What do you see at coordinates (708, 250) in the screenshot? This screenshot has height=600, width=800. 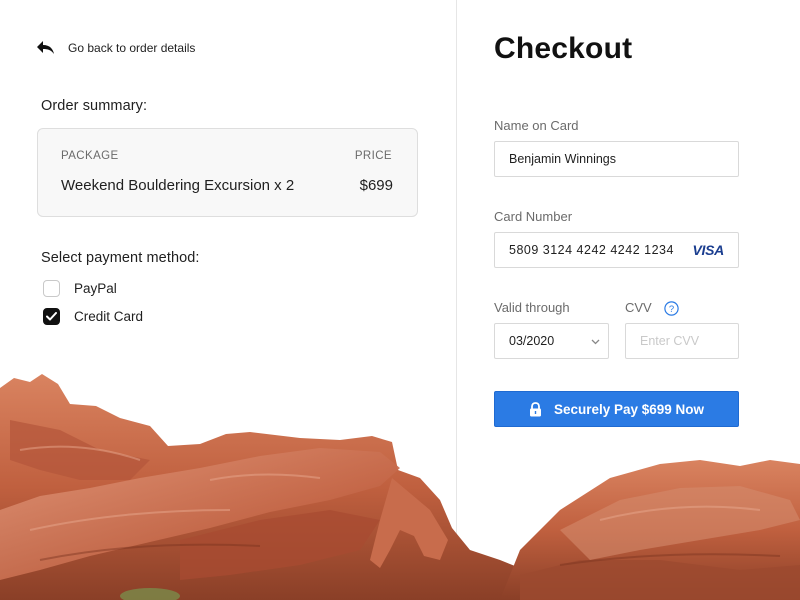 I see `visa-logo: VISA` at bounding box center [708, 250].